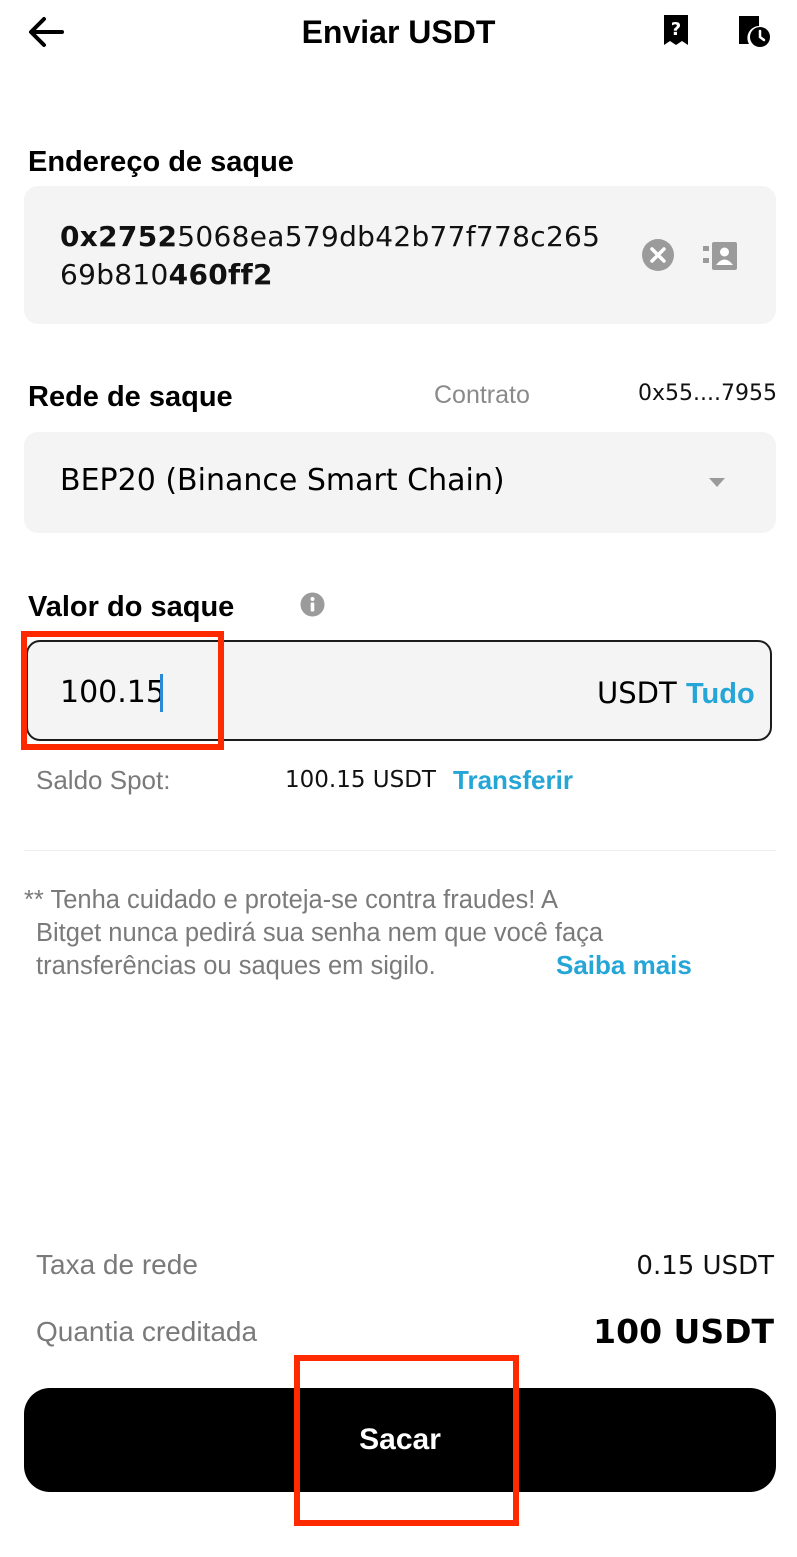 Image resolution: width=797 pixels, height=1557 pixels. Describe the element at coordinates (683, 1331) in the screenshot. I see `credited-value: 100 USDT` at that location.